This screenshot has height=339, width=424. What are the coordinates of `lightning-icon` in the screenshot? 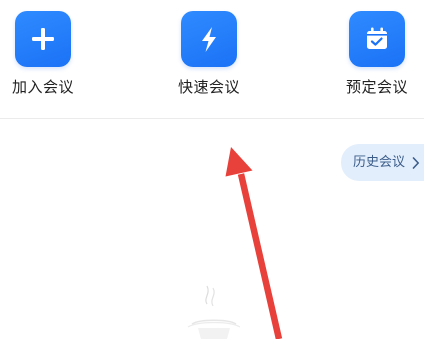 It's located at (209, 39).